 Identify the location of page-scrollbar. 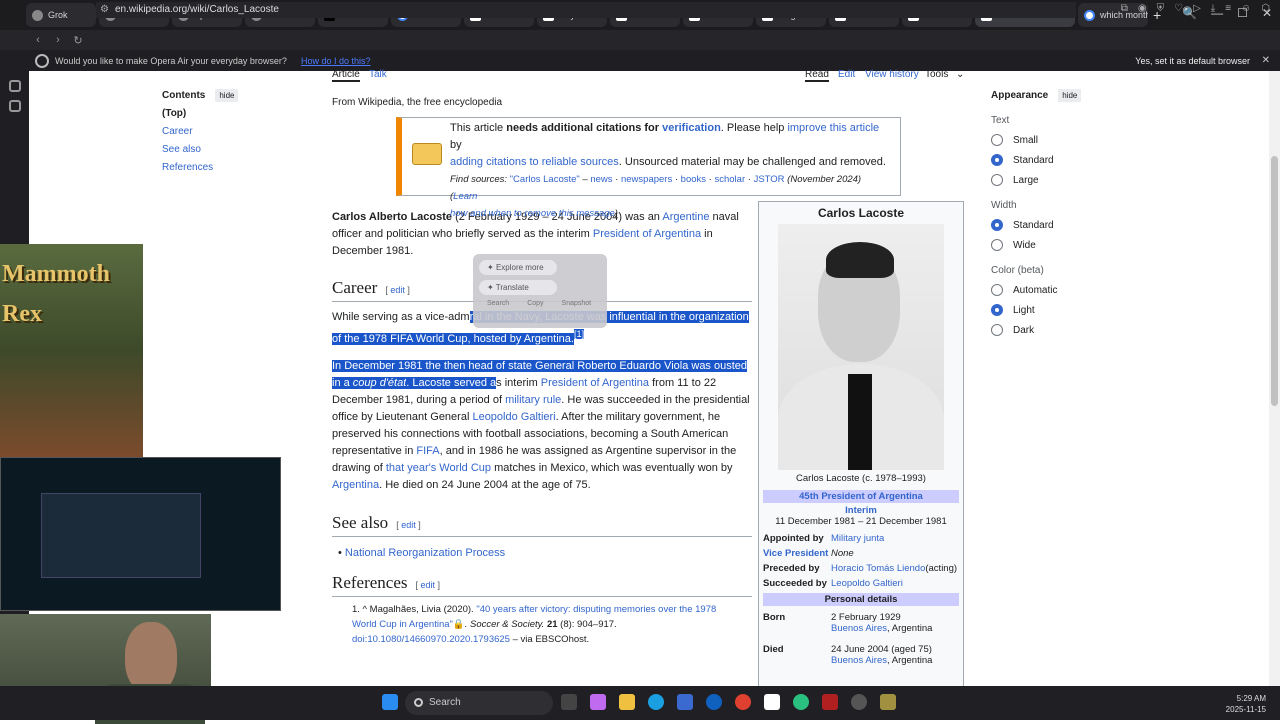
(1274, 378).